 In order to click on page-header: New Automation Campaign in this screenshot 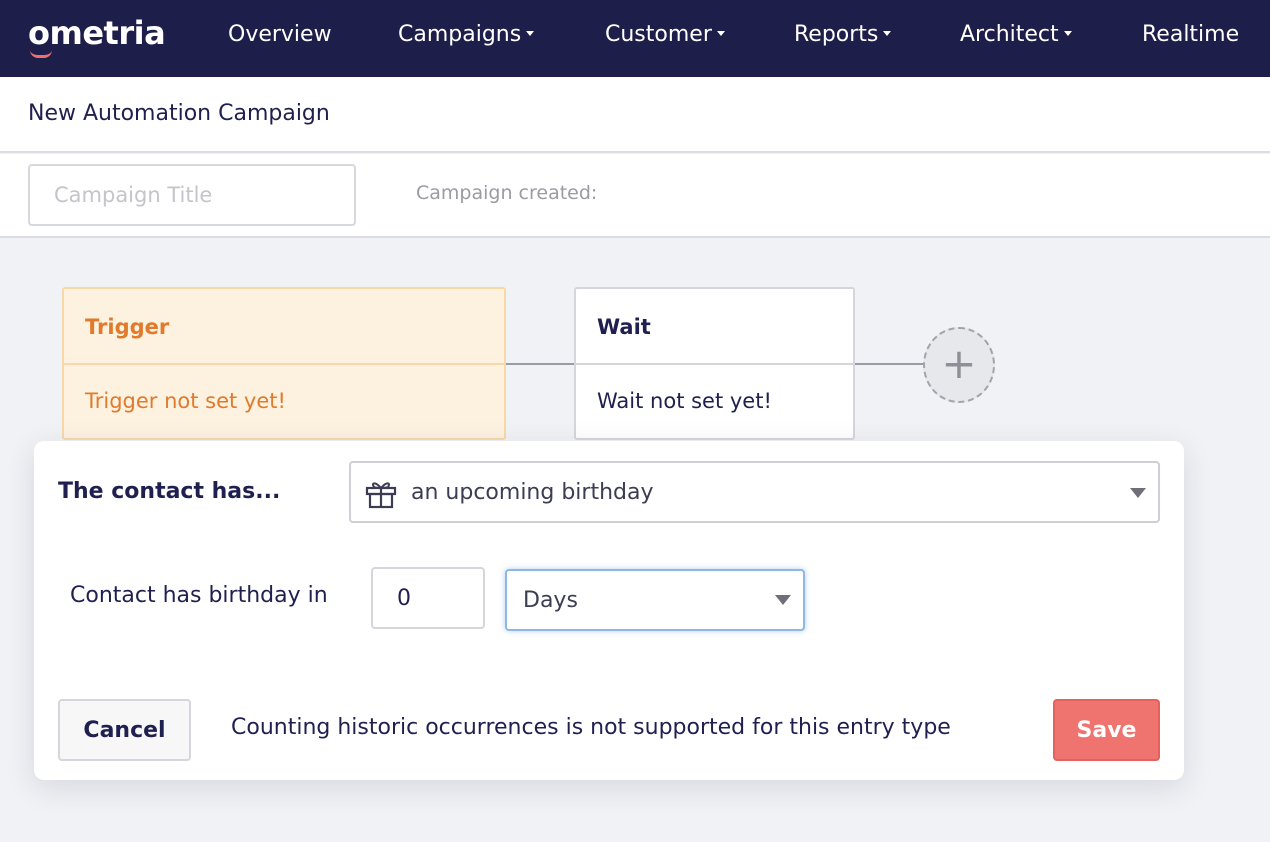, I will do `click(635, 115)`.